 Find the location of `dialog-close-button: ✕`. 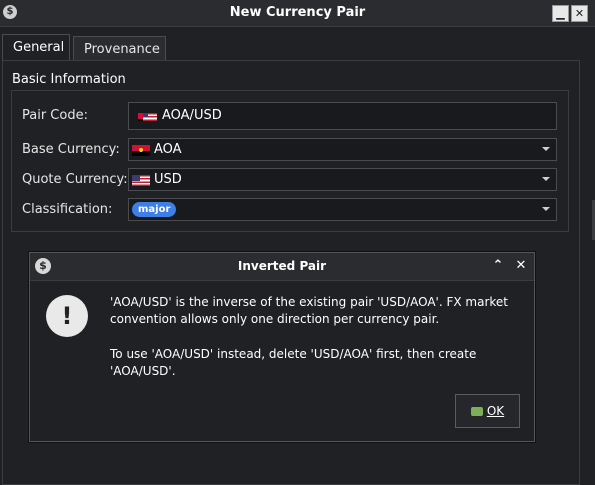

dialog-close-button: ✕ is located at coordinates (521, 266).